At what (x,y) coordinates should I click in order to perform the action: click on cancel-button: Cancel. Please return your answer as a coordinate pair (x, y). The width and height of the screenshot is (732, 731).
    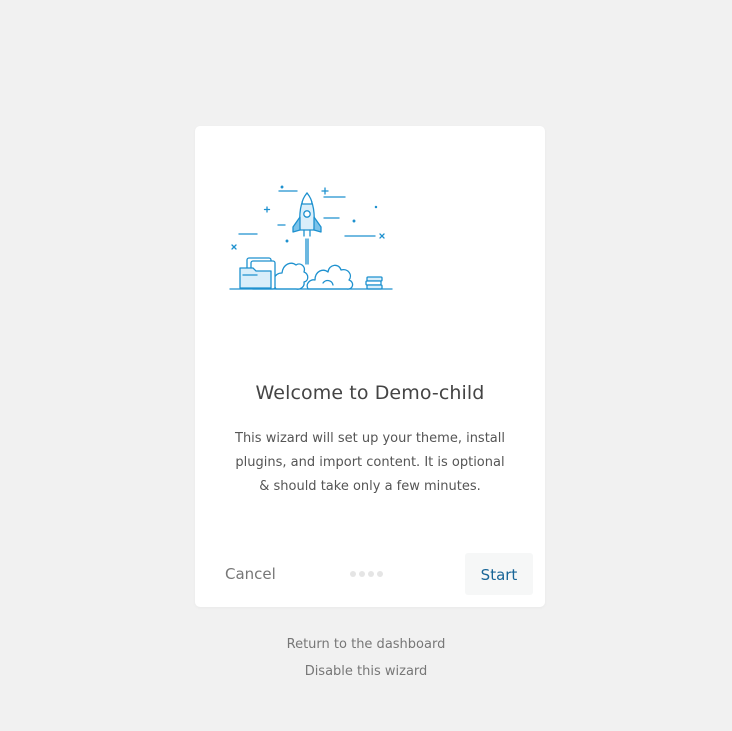
    Looking at the image, I should click on (250, 574).